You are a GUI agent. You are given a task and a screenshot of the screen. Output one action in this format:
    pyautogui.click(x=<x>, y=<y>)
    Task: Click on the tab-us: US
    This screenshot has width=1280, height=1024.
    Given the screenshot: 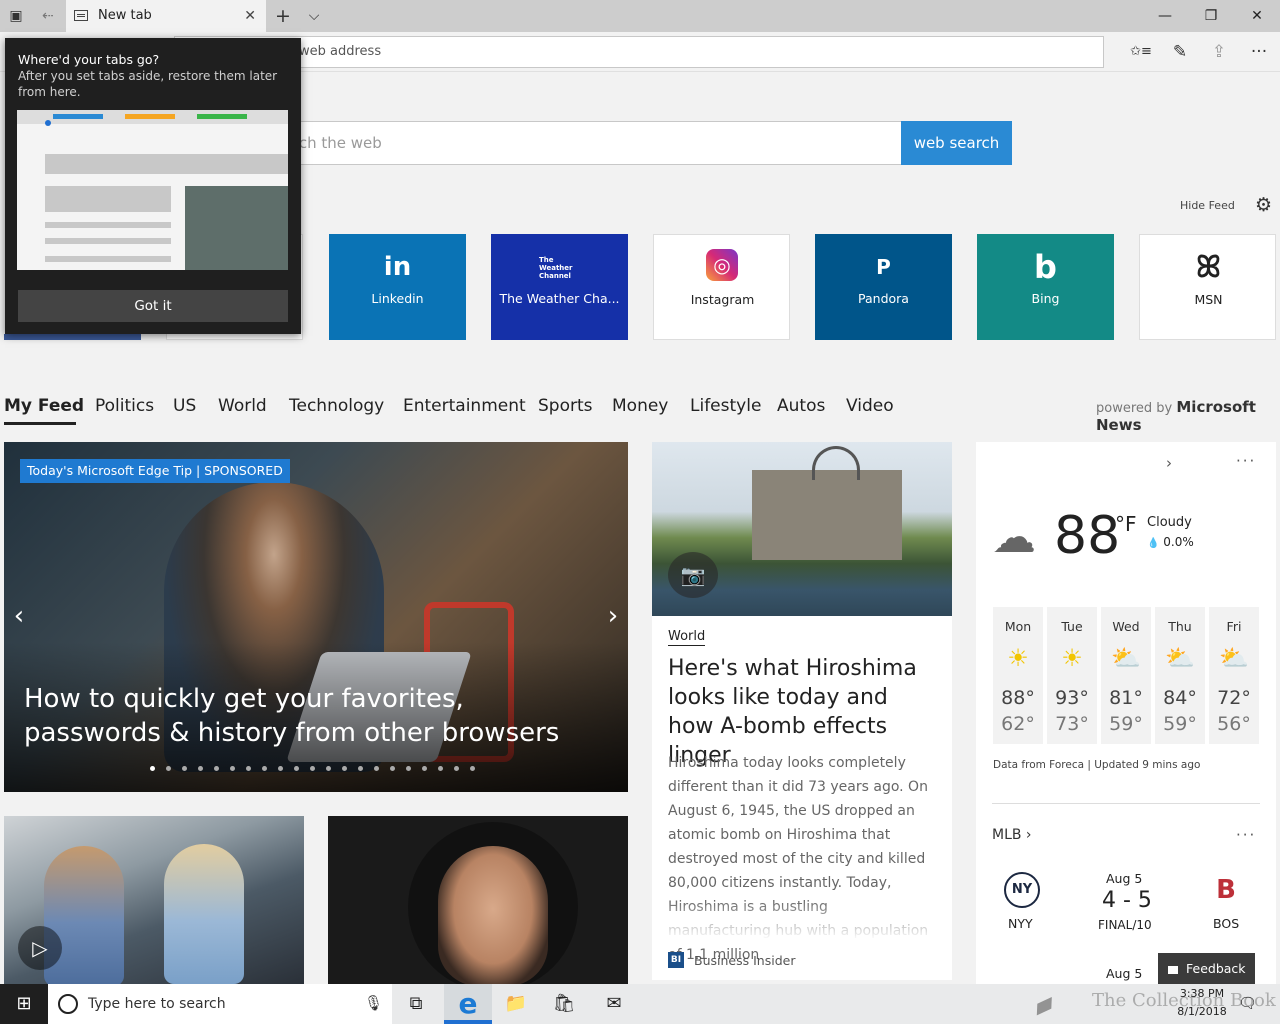 What is the action you would take?
    pyautogui.click(x=184, y=406)
    